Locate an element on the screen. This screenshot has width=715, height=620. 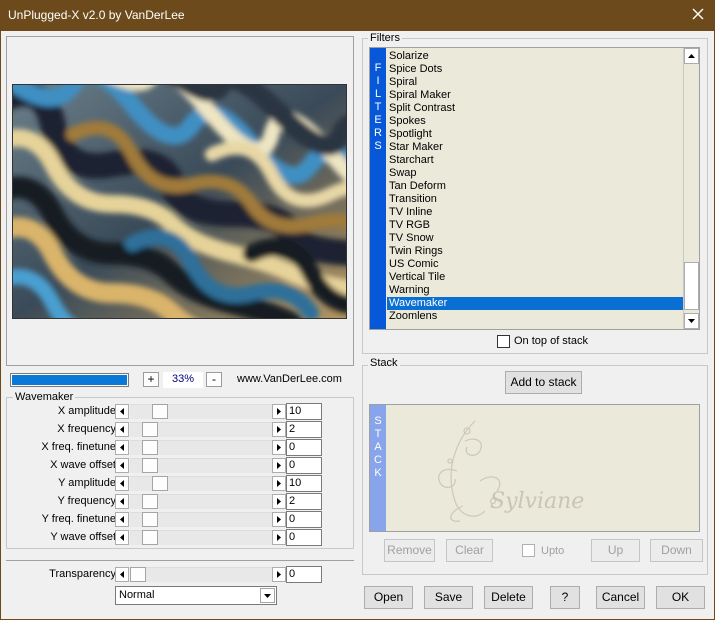
filter-item: Transition is located at coordinates (535, 199).